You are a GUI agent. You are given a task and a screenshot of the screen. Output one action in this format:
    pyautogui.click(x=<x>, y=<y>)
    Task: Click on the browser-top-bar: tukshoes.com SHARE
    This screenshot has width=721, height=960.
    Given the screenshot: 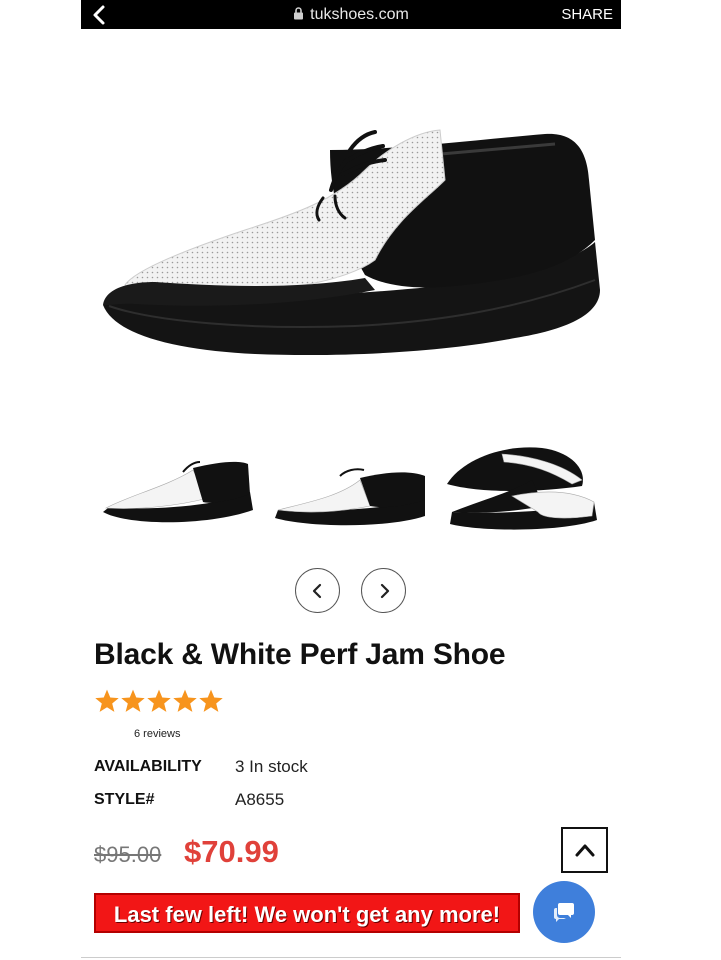 What is the action you would take?
    pyautogui.click(x=351, y=14)
    